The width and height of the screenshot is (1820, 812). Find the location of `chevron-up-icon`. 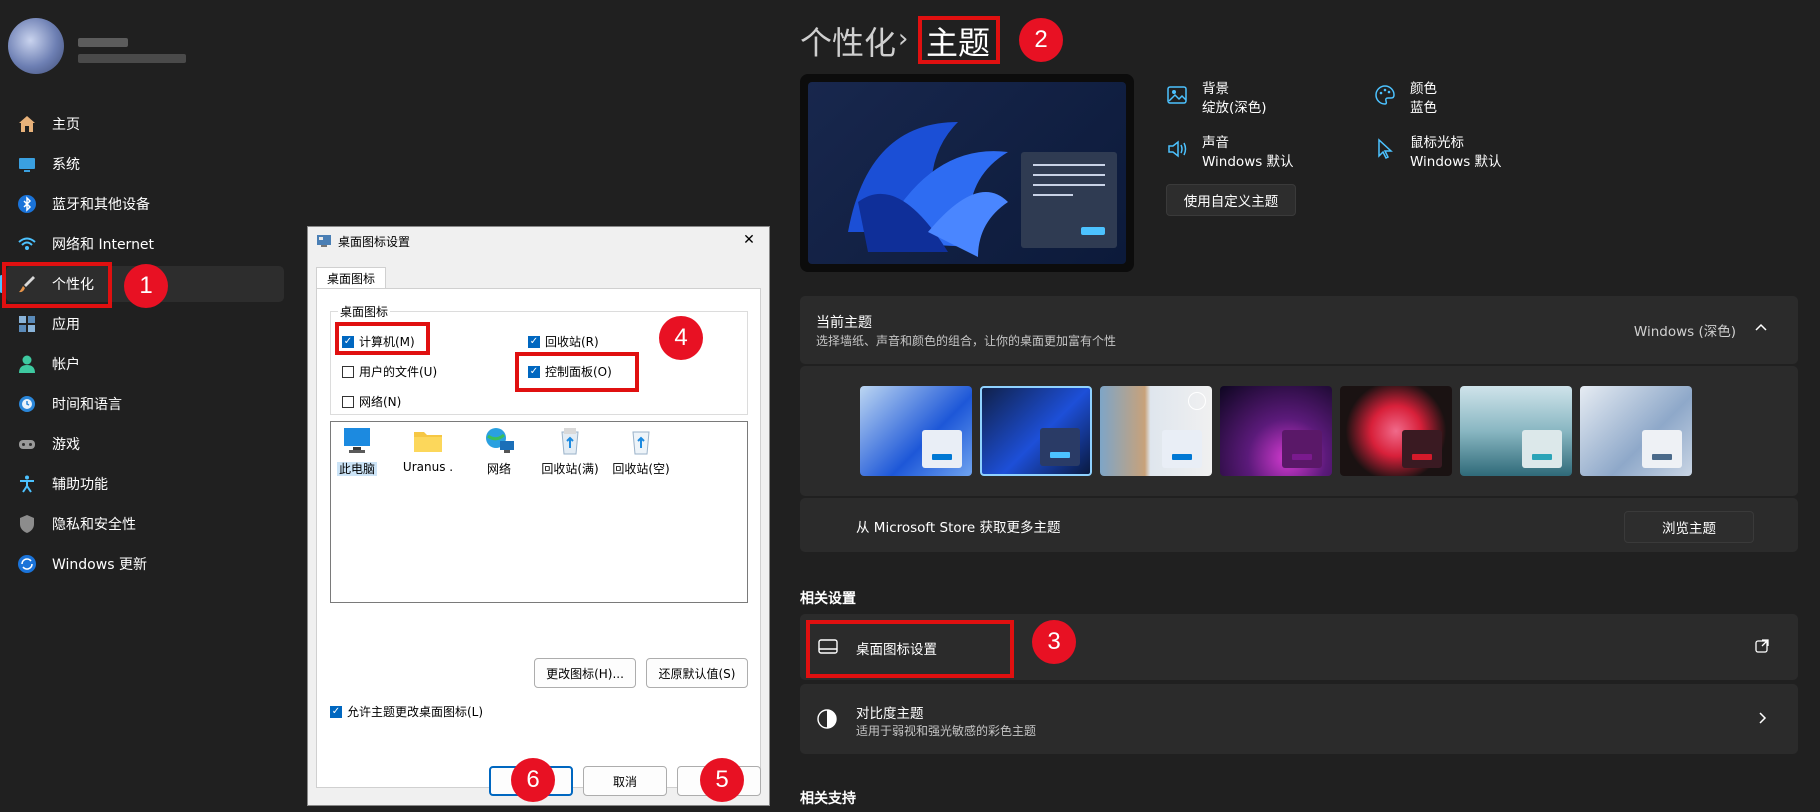

chevron-up-icon is located at coordinates (1761, 327).